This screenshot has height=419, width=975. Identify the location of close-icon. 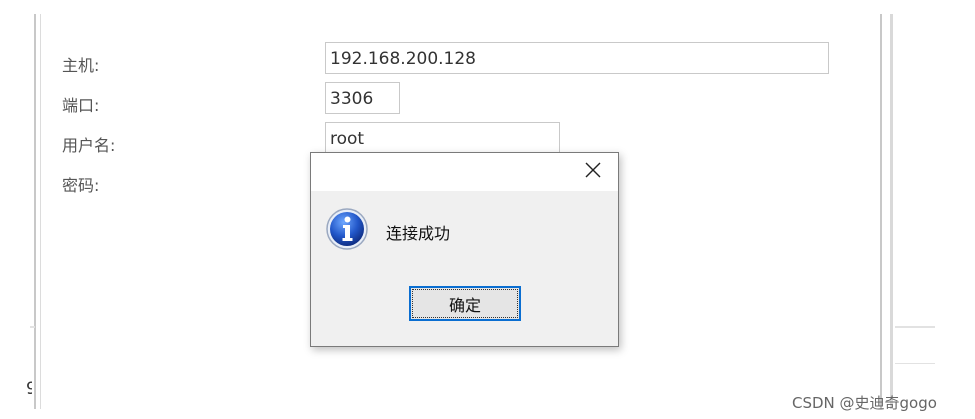
(593, 170).